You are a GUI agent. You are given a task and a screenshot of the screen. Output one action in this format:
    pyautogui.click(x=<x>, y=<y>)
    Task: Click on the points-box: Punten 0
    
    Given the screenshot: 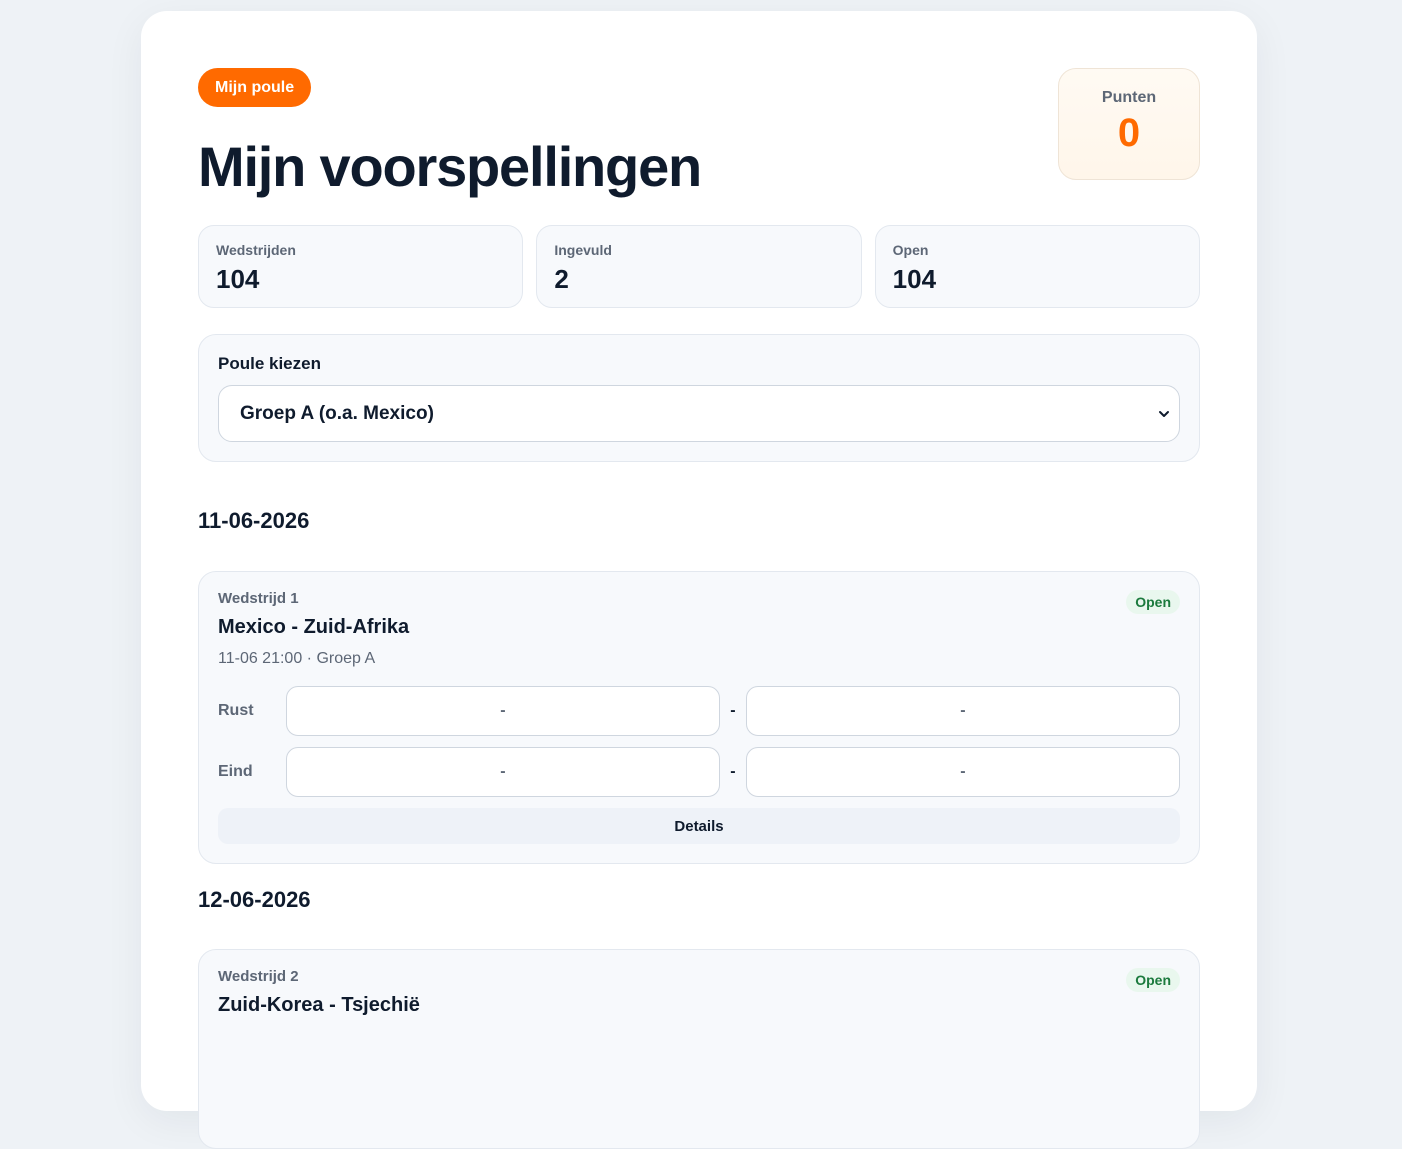 What is the action you would take?
    pyautogui.click(x=1129, y=124)
    